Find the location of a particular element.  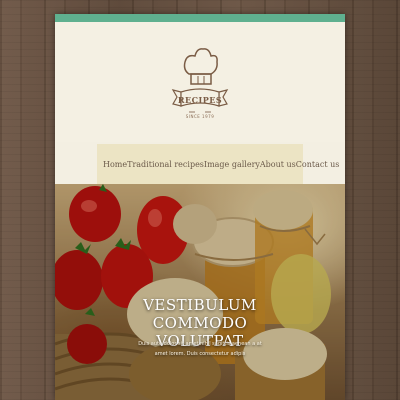

nav-item-traditional-recipes: Traditional recipes is located at coordinates (165, 164).